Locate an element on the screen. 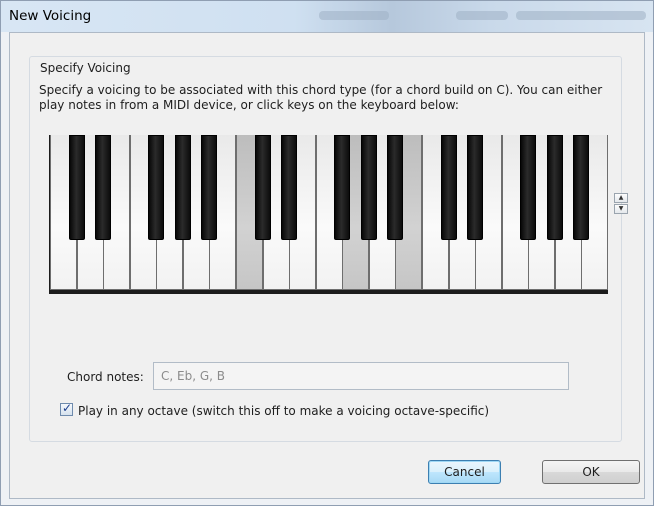  chord-notes-field: C, Eb, G, B is located at coordinates (361, 376).